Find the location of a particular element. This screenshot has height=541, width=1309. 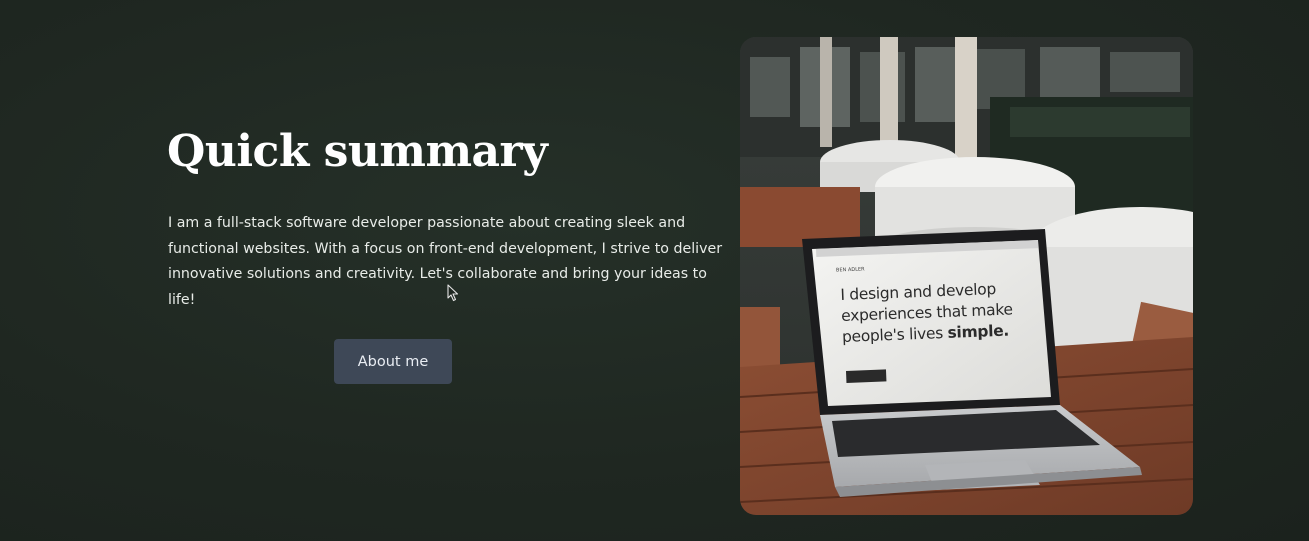

screen-emphasis: simple. is located at coordinates (978, 331).